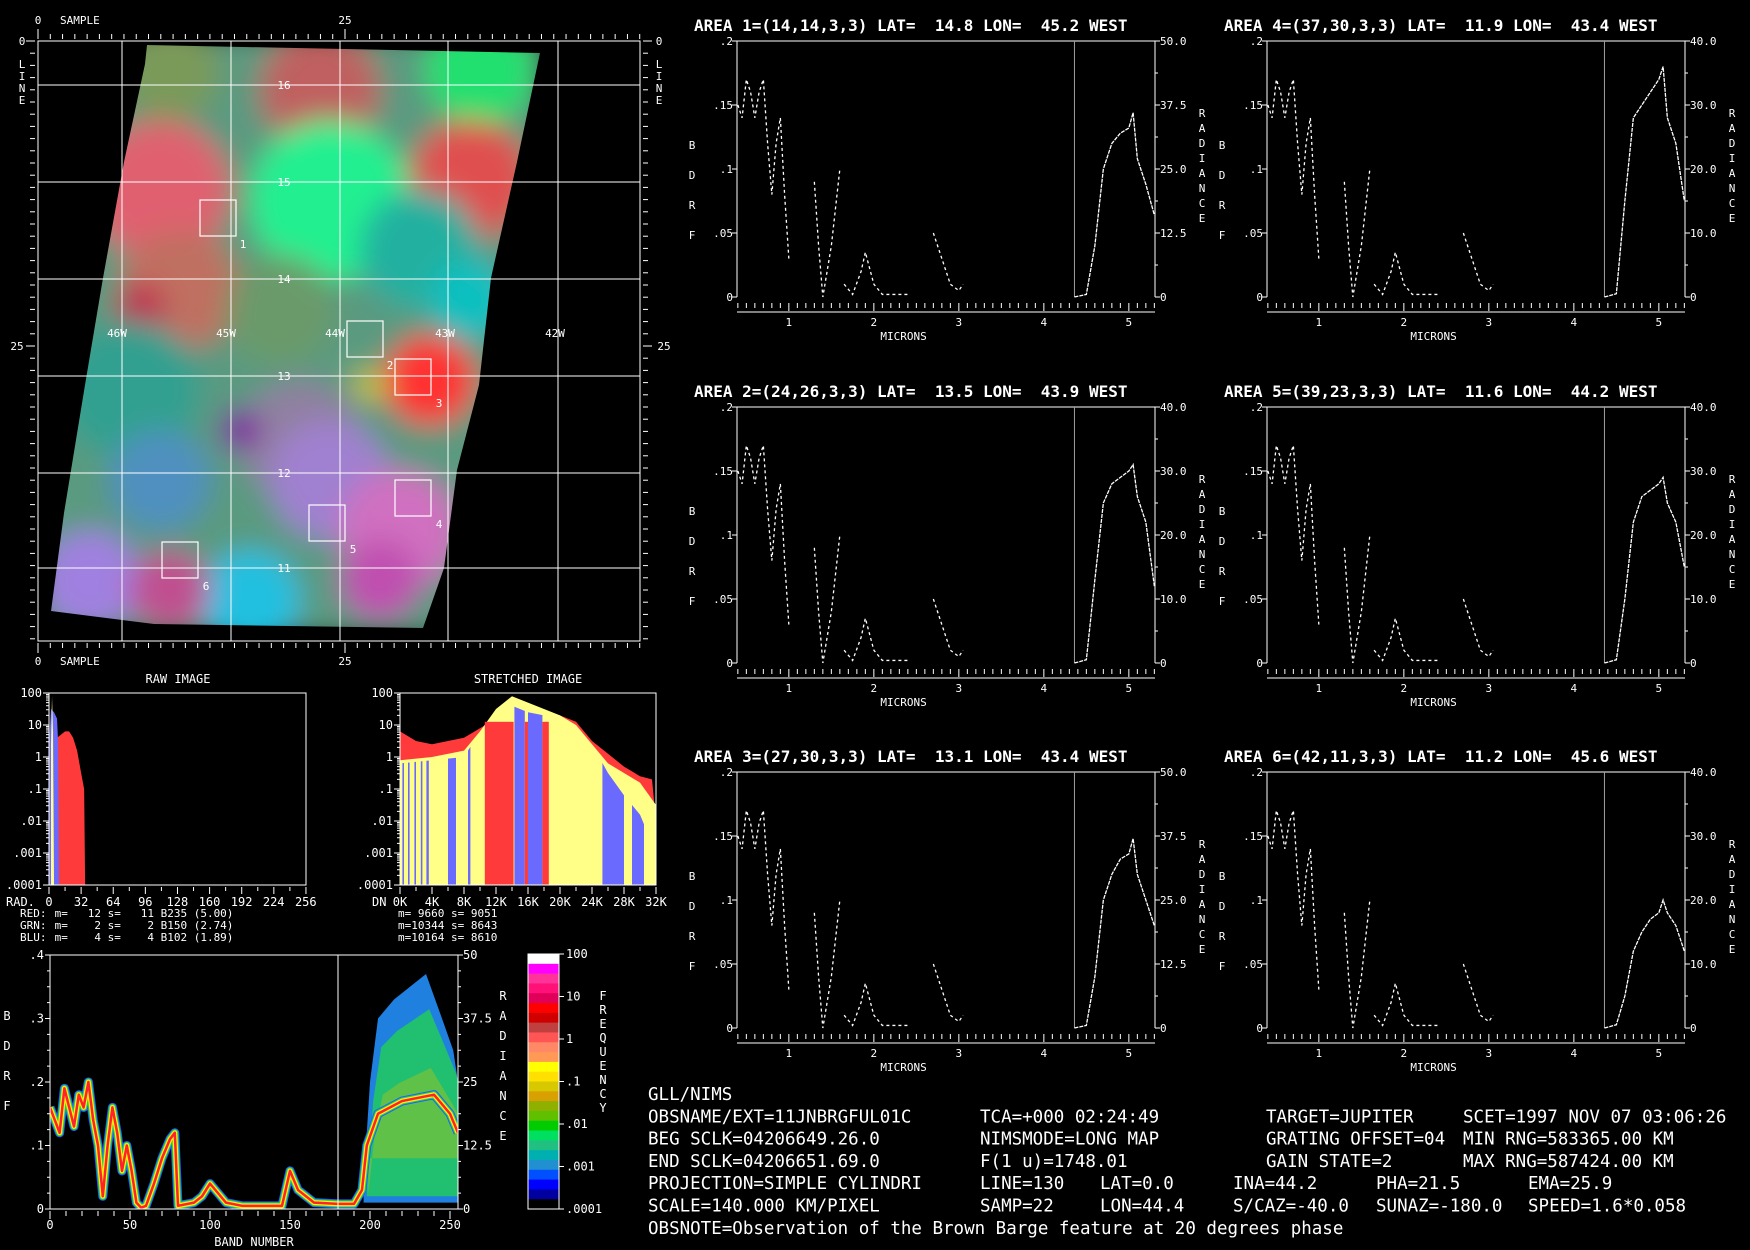 The height and width of the screenshot is (1250, 1750). What do you see at coordinates (592, 902) in the screenshot?
I see `x-tick-label: 24K` at bounding box center [592, 902].